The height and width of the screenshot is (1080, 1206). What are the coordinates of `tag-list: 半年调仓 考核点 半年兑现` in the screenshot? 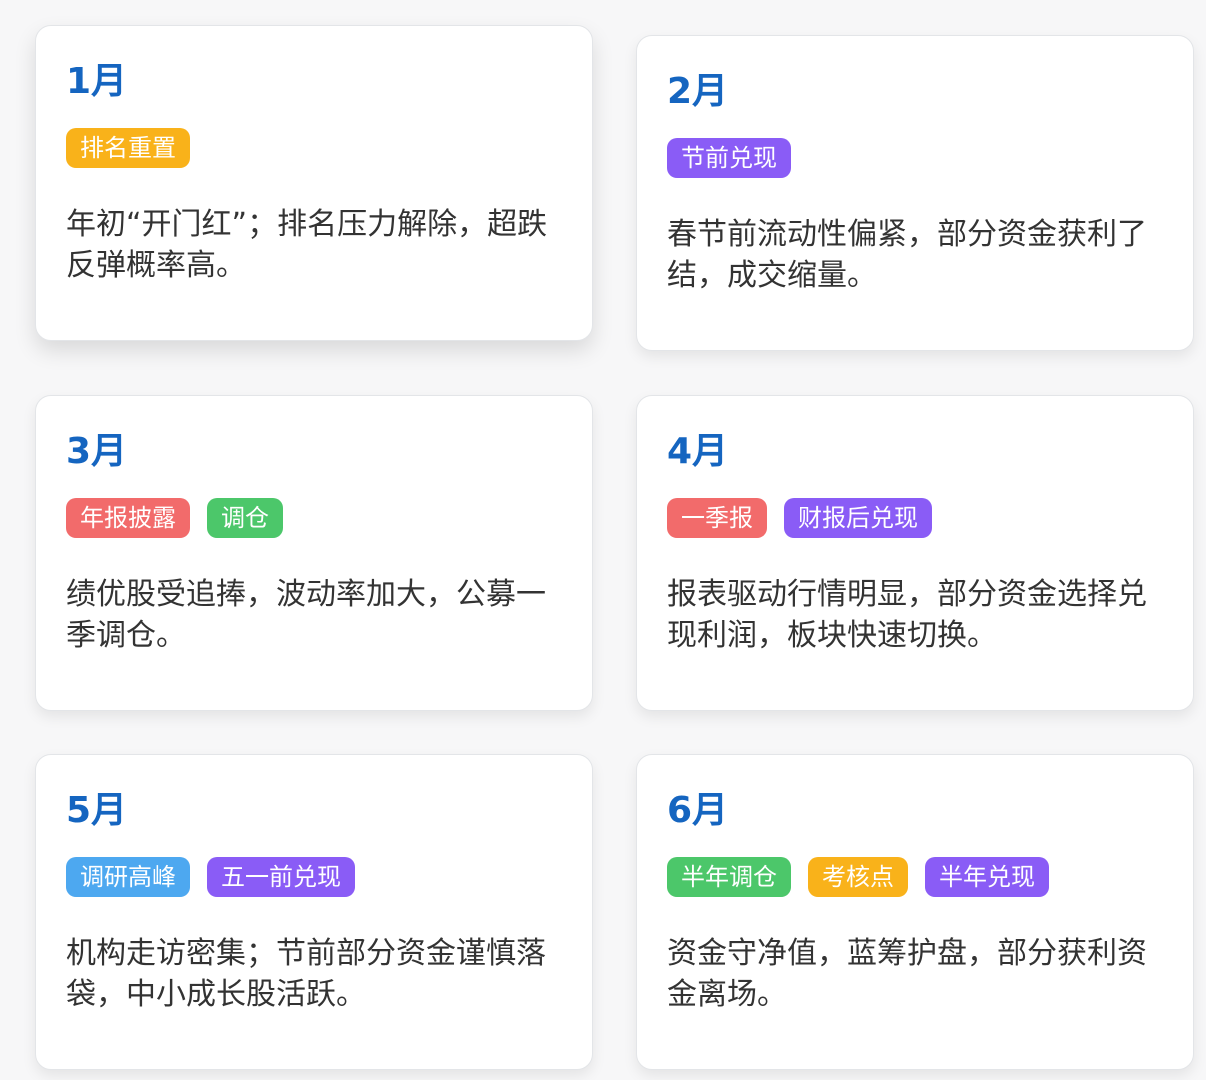 It's located at (915, 877).